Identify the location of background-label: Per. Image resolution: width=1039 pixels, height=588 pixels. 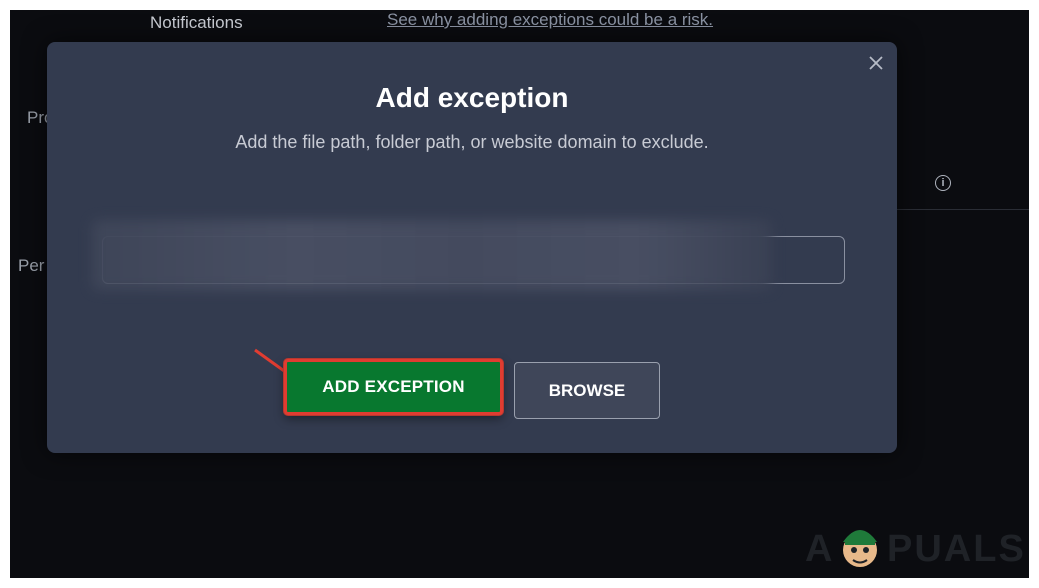
(31, 265).